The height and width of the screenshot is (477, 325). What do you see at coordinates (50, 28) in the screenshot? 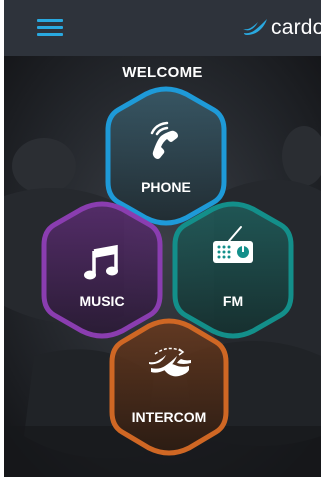
I see `hamburger-menu-icon` at bounding box center [50, 28].